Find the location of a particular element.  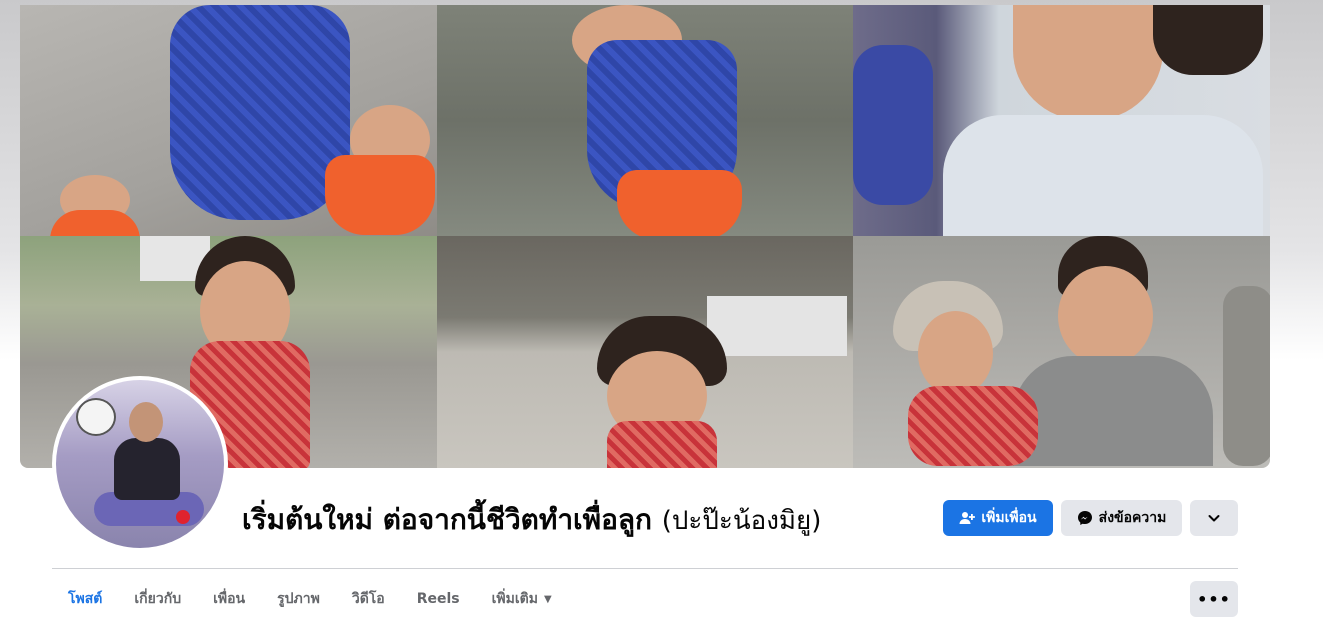

tab-photos: รูปภาพ is located at coordinates (298, 599).